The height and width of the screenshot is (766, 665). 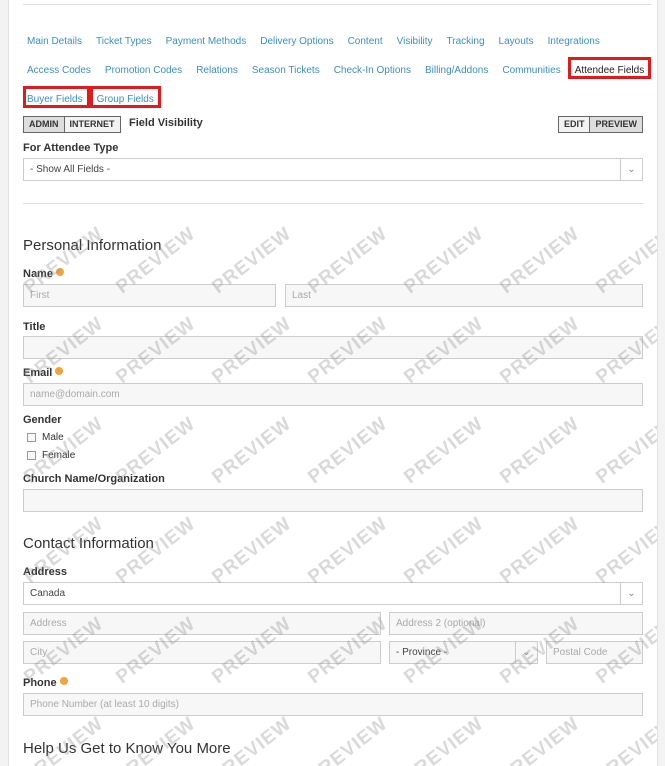 I want to click on more-info-heading: Help Us Get to Know You More, so click(x=127, y=748).